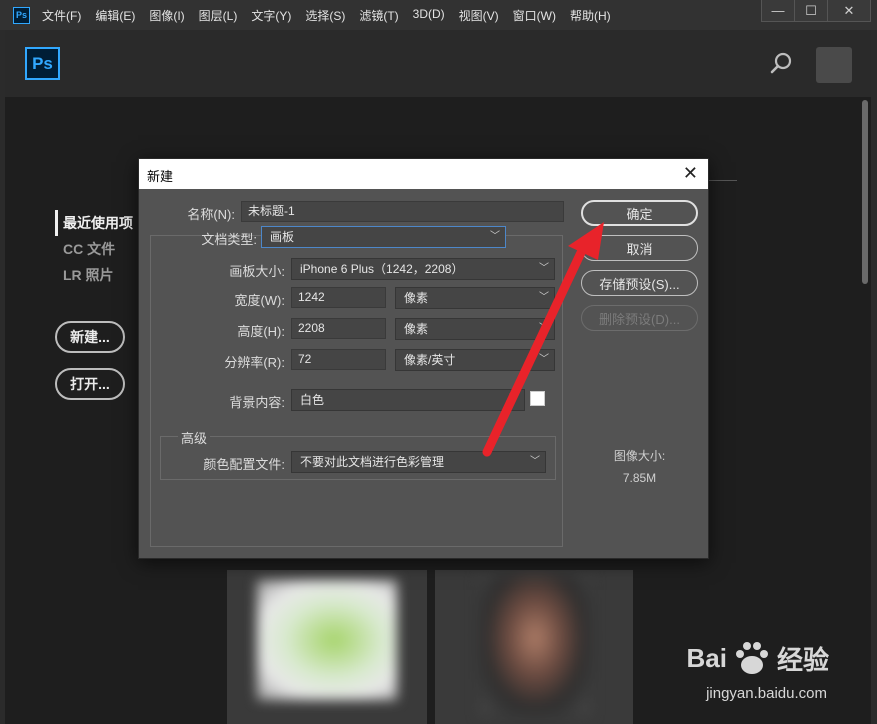  What do you see at coordinates (61, 15) in the screenshot?
I see `menu-file: 文件(F)` at bounding box center [61, 15].